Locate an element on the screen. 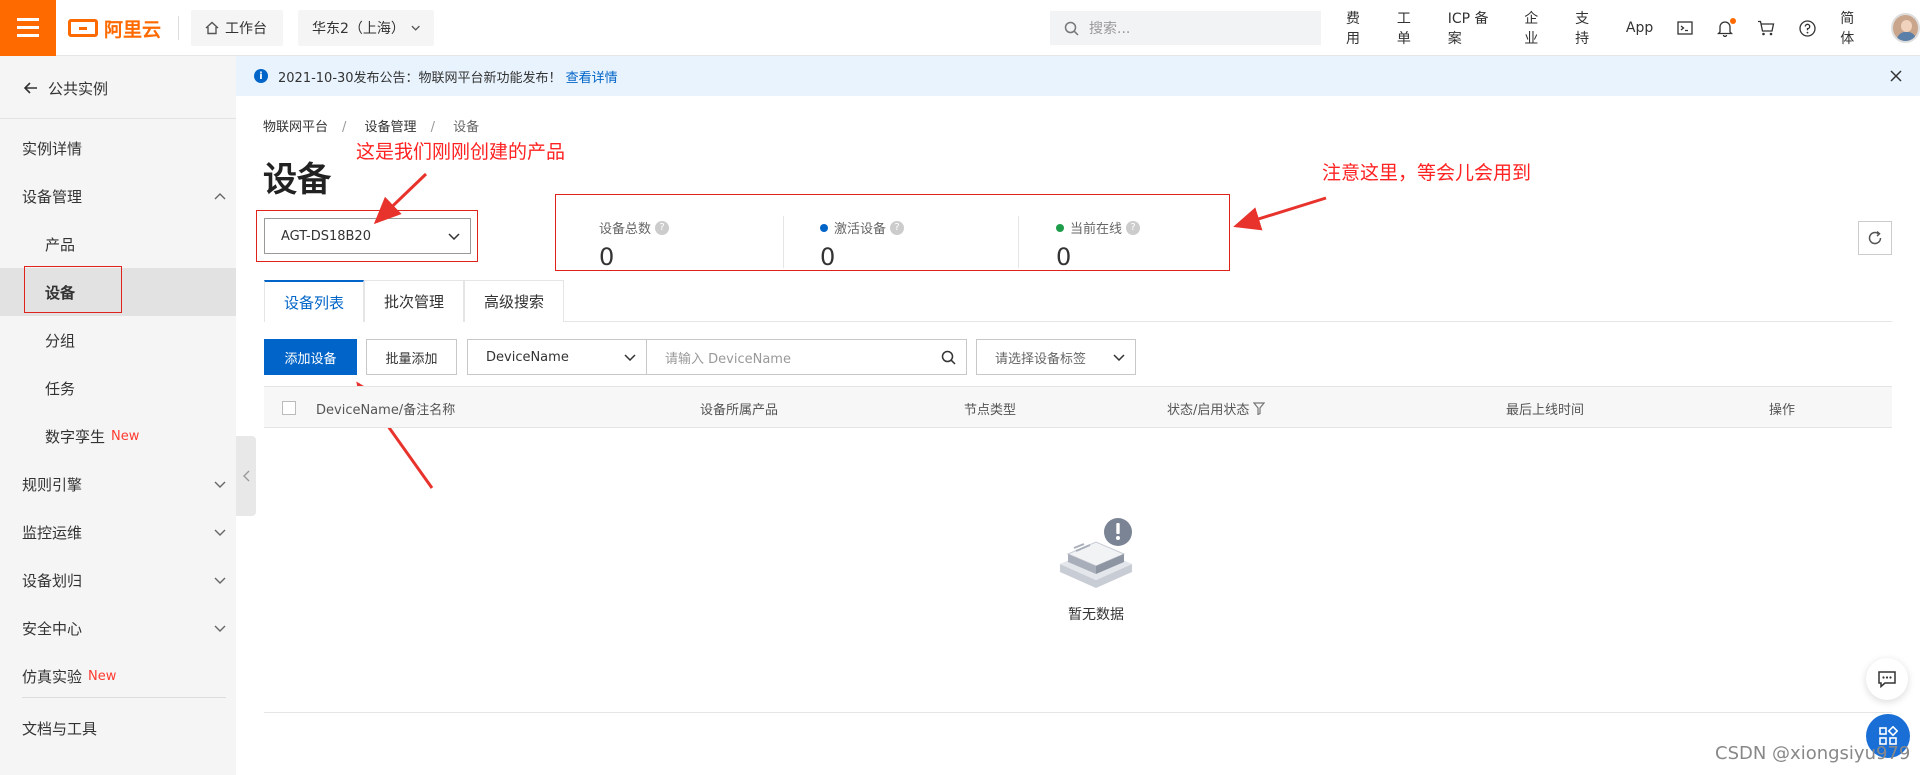 The image size is (1920, 775). stat-online: 当前在线? 0 is located at coordinates (1098, 250).